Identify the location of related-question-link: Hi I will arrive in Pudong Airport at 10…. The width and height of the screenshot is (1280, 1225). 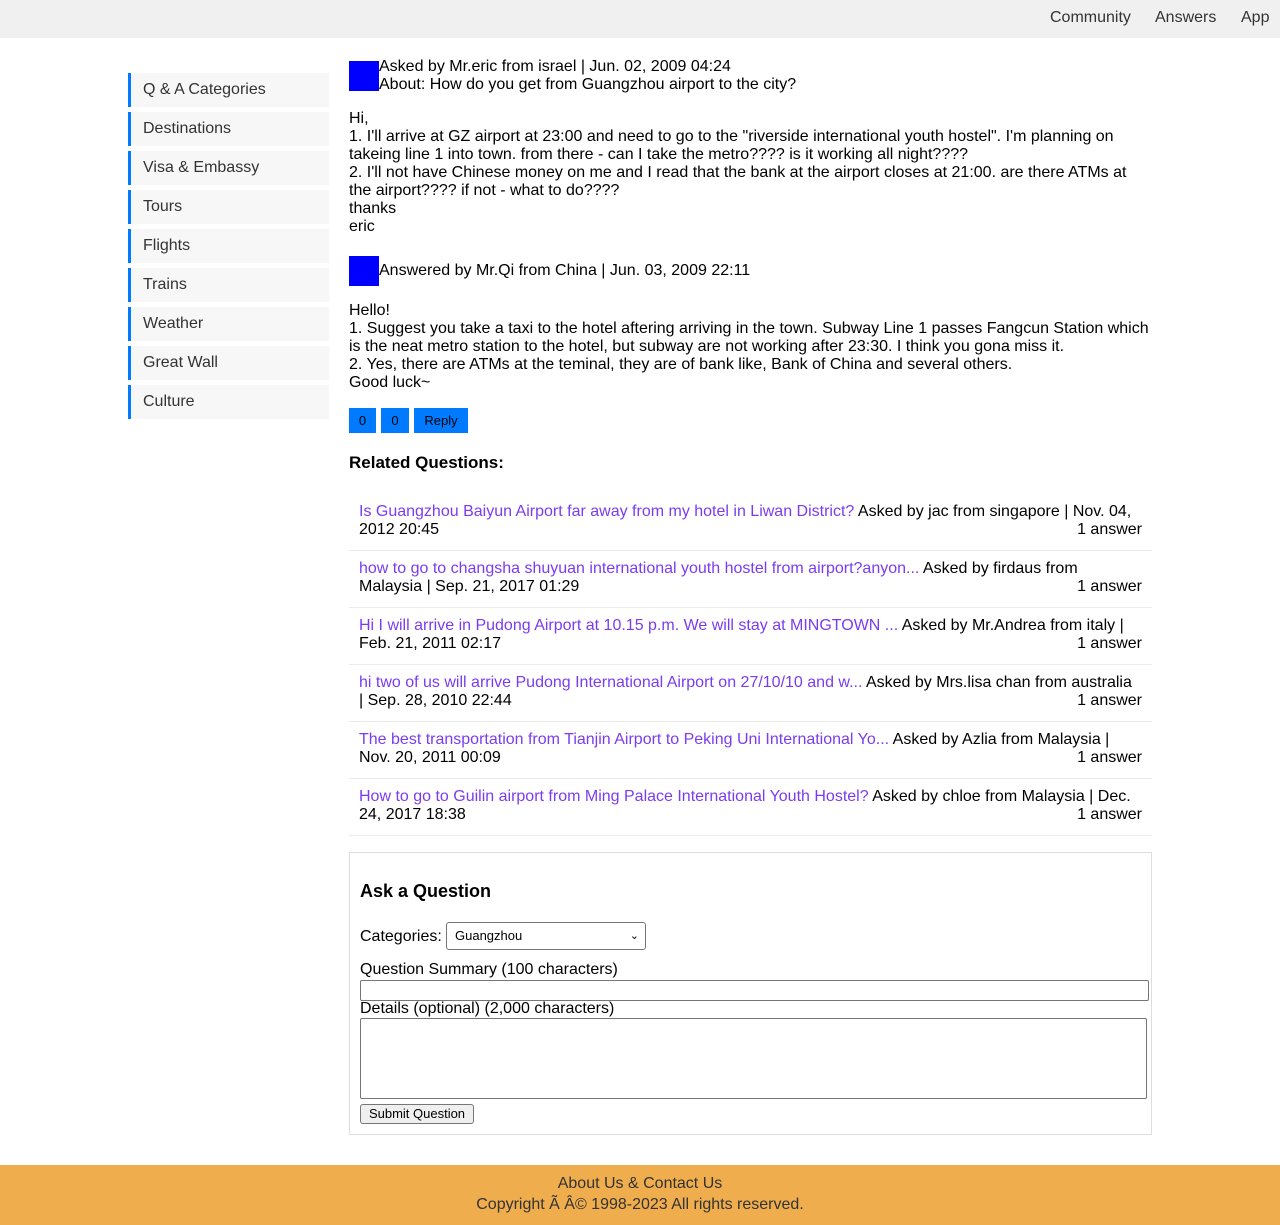
(628, 625).